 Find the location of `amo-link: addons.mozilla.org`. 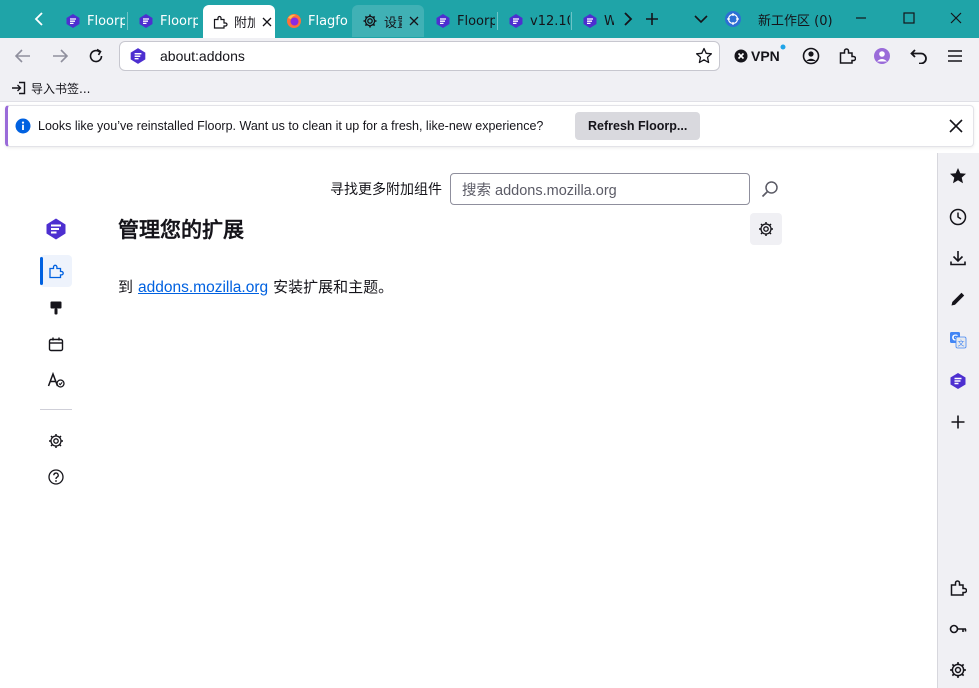

amo-link: addons.mozilla.org is located at coordinates (203, 288).